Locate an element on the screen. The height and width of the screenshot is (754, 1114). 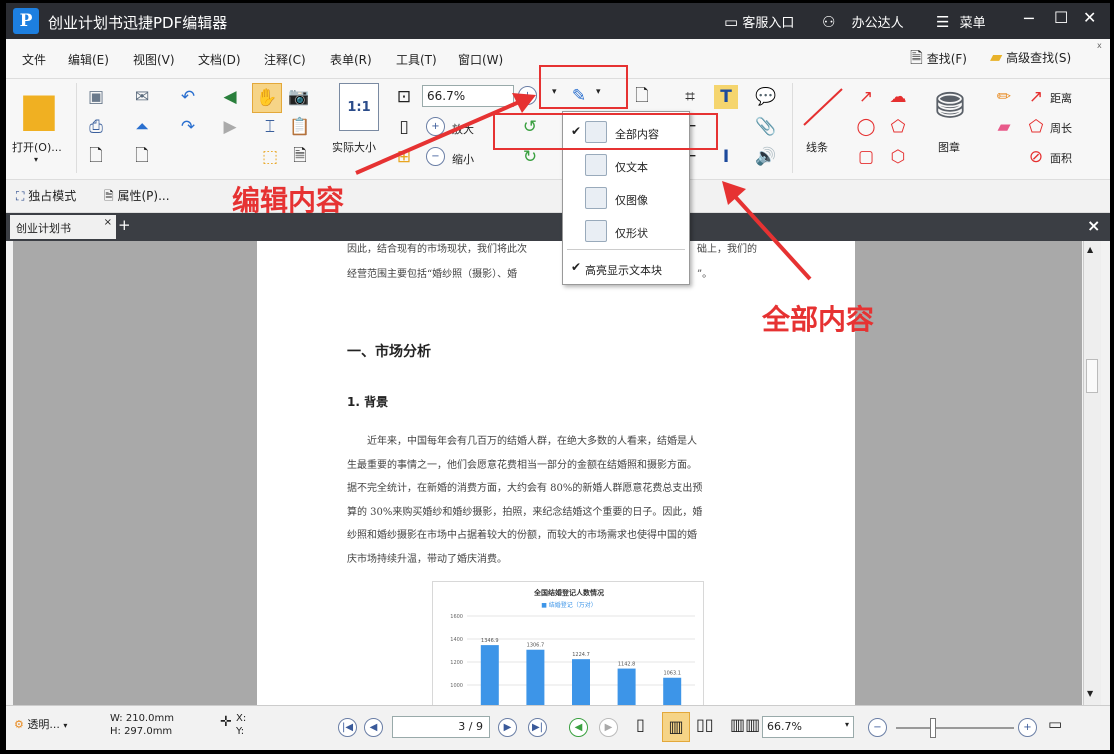
annotation-arrow-all is located at coordinates (770, 235).